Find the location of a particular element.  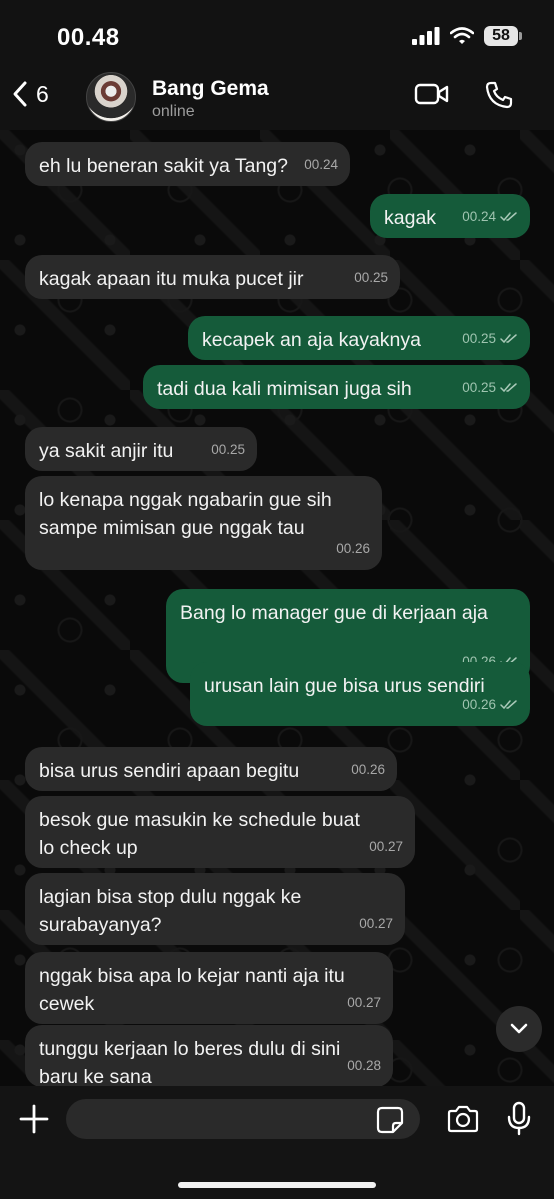

incoming-message: eh lu beneran sakit ya Tang? 00.24 is located at coordinates (187, 164).